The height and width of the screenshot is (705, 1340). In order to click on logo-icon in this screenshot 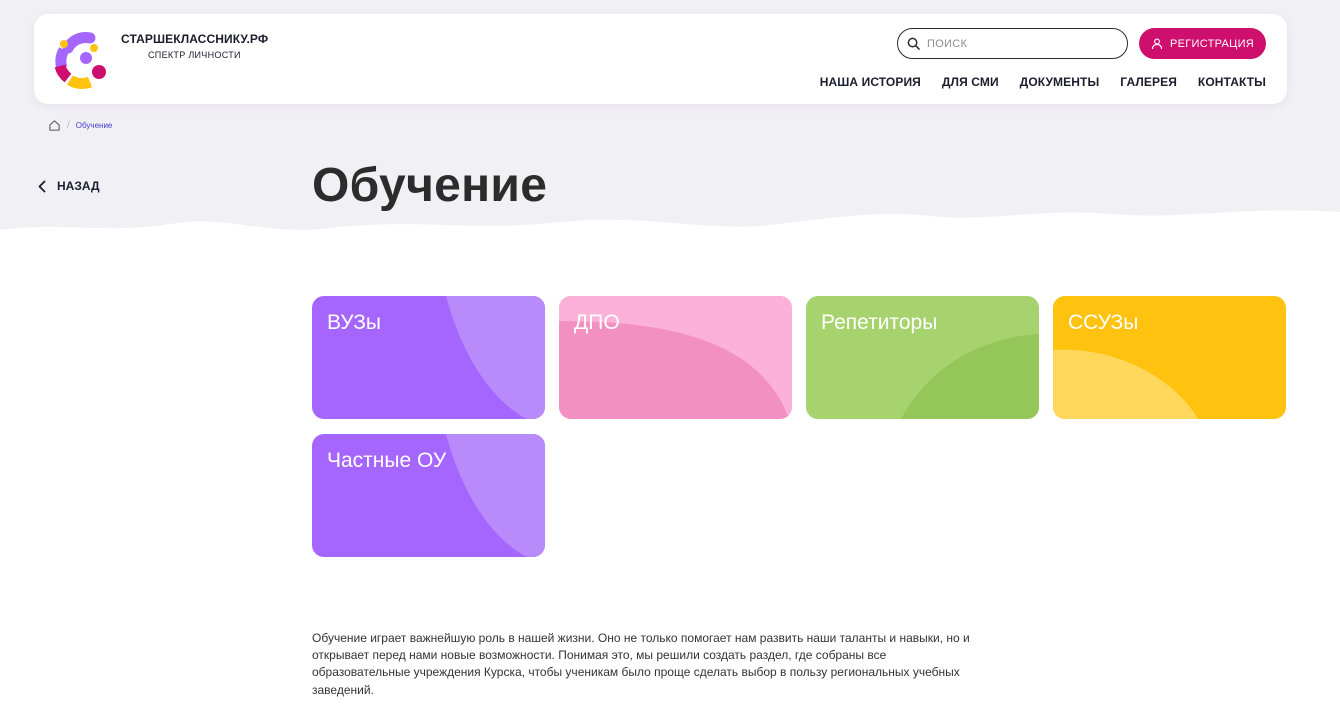, I will do `click(84, 60)`.